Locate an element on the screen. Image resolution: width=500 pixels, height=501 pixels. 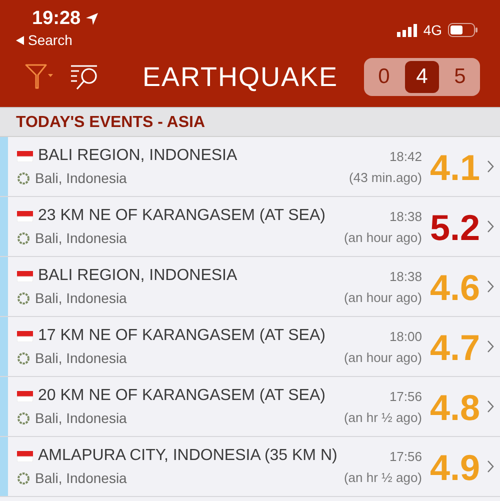
filter-icon is located at coordinates (39, 77).